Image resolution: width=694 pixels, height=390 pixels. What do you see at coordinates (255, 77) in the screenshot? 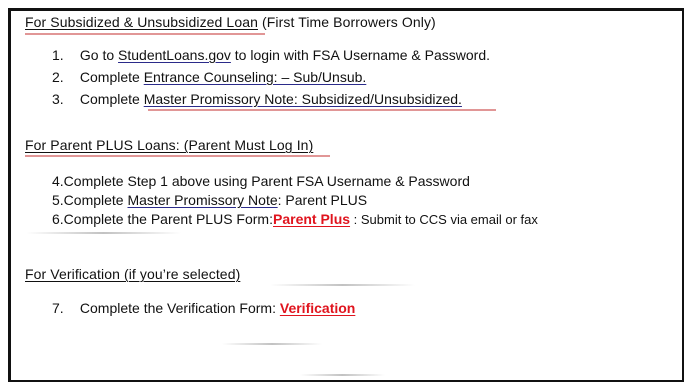
I see `entrance-counseling-link: Entrance Counseling: – Sub/Unsub.` at bounding box center [255, 77].